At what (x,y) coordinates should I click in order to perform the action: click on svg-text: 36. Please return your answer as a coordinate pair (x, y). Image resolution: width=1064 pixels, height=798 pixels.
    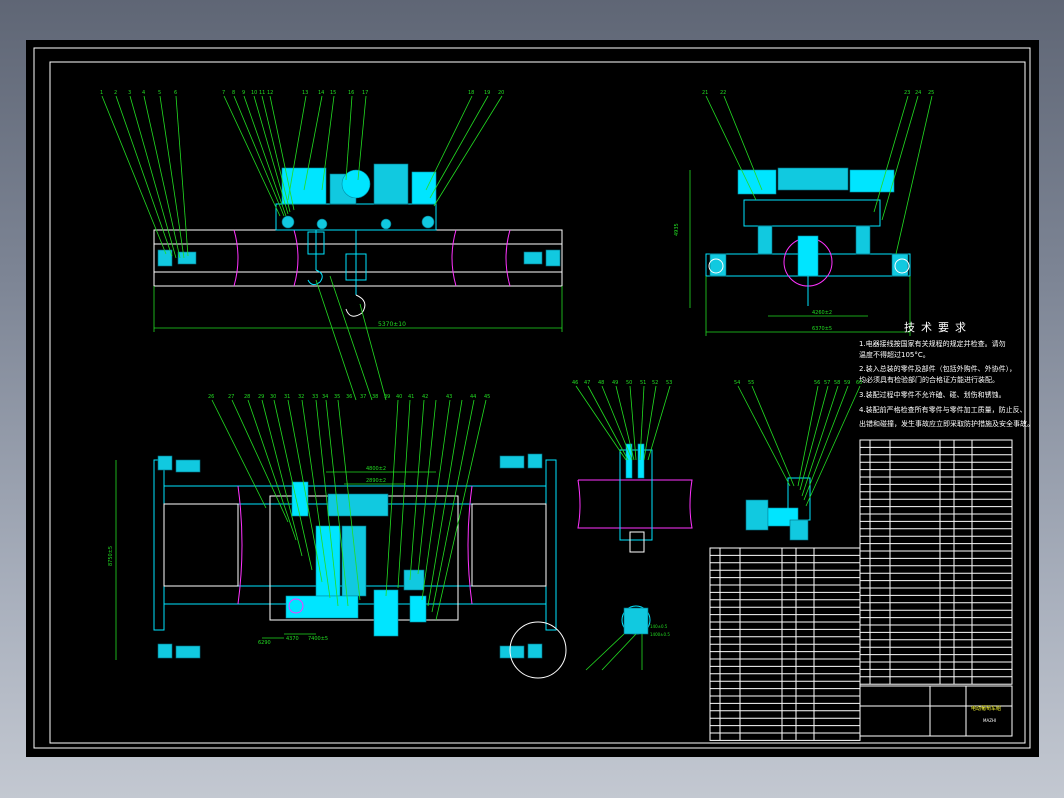
    Looking at the image, I should click on (349, 397).